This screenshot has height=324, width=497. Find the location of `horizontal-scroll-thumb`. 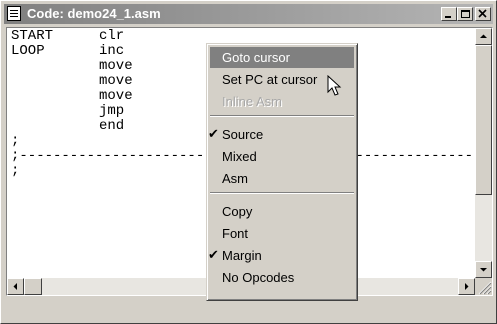

horizontal-scroll-thumb is located at coordinates (33, 286).